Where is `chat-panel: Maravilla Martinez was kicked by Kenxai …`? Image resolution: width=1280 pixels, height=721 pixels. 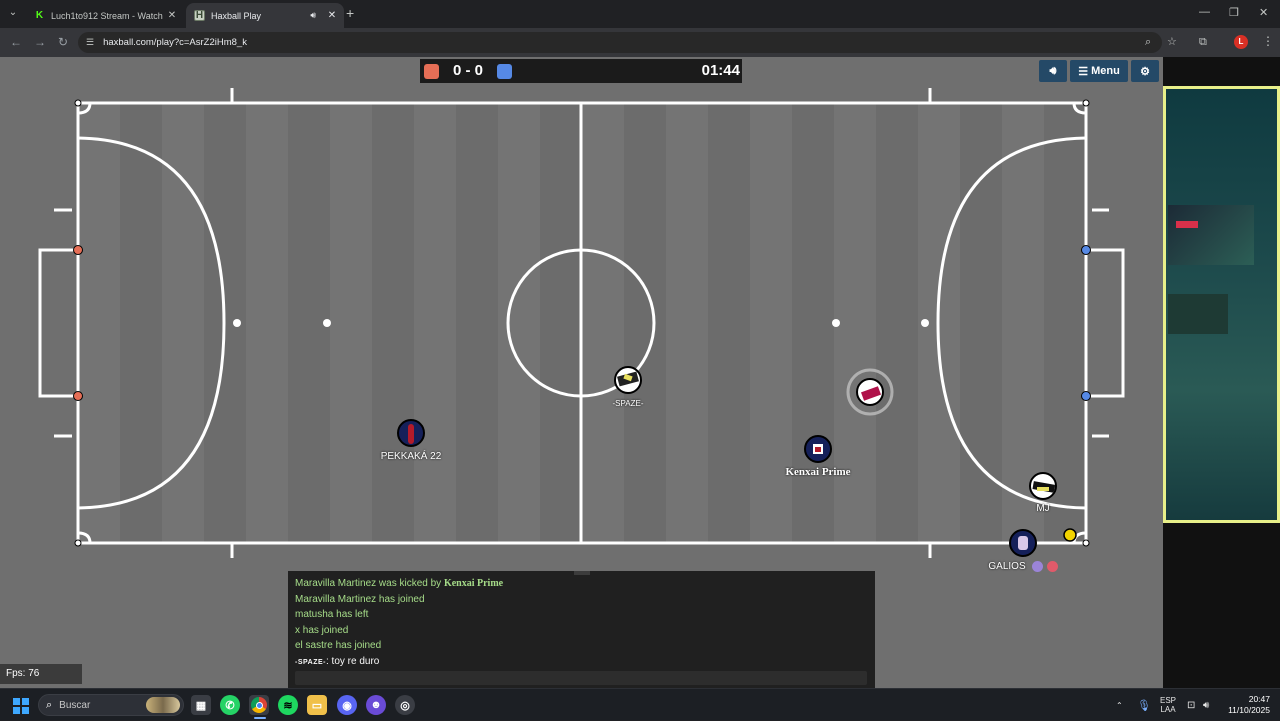
chat-panel: Maravilla Martinez was kicked by Kenxai … is located at coordinates (581, 629).